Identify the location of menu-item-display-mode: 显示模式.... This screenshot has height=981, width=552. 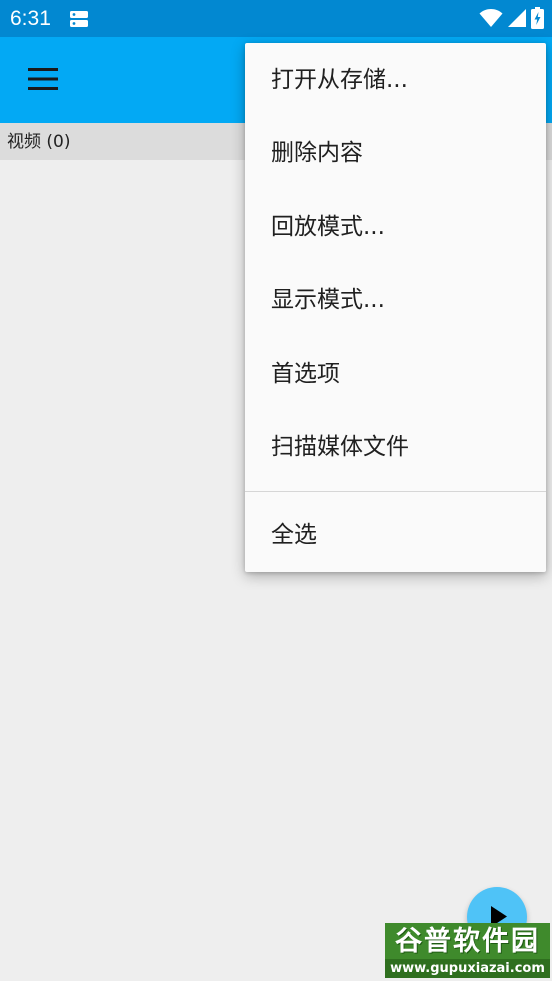
(395, 299).